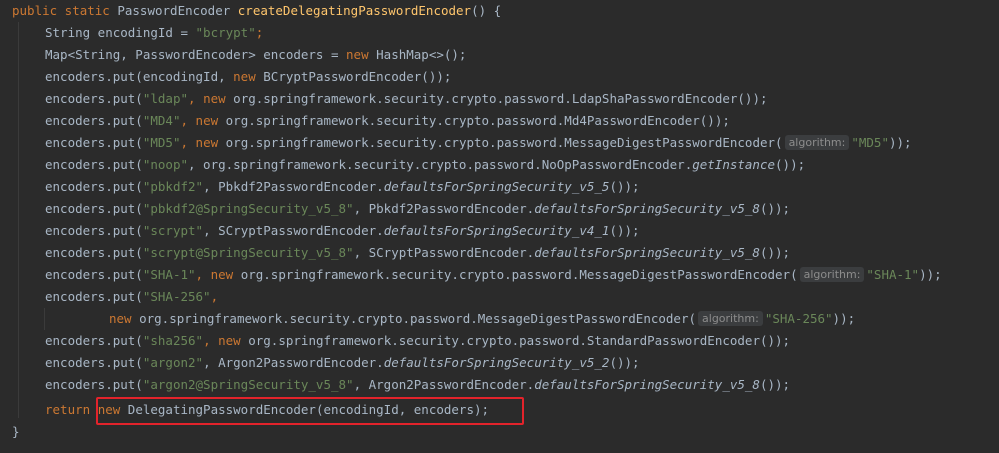  What do you see at coordinates (310, 411) in the screenshot?
I see `highlight-box` at bounding box center [310, 411].